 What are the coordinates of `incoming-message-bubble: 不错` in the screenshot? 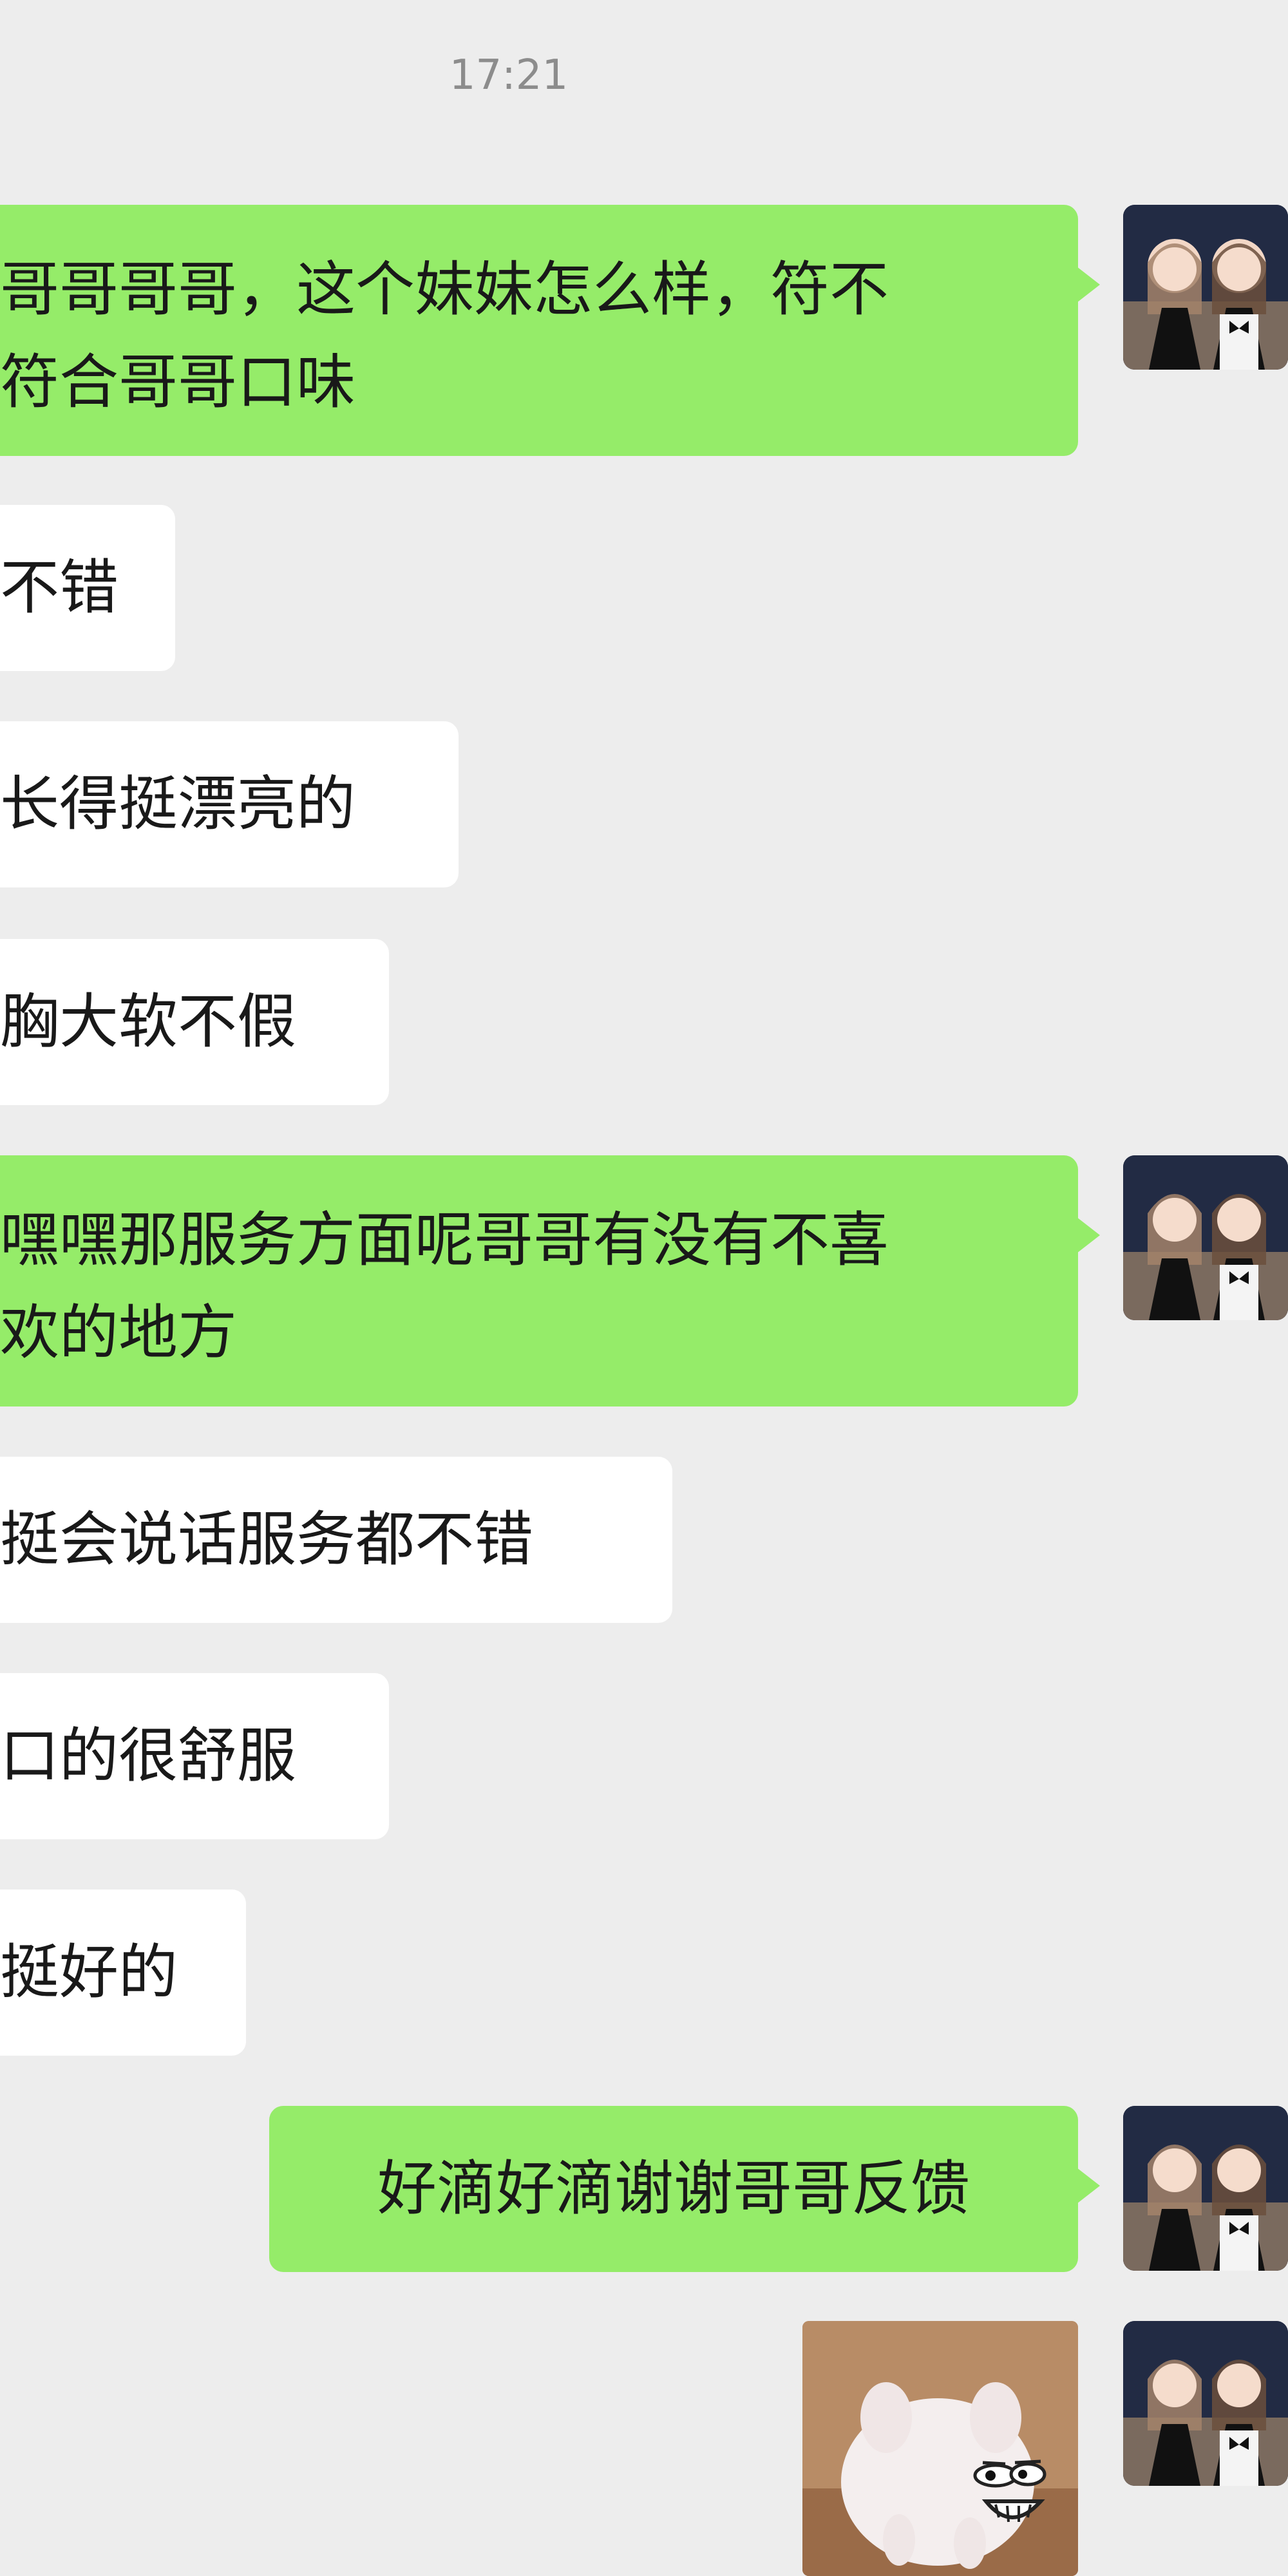 It's located at (87, 588).